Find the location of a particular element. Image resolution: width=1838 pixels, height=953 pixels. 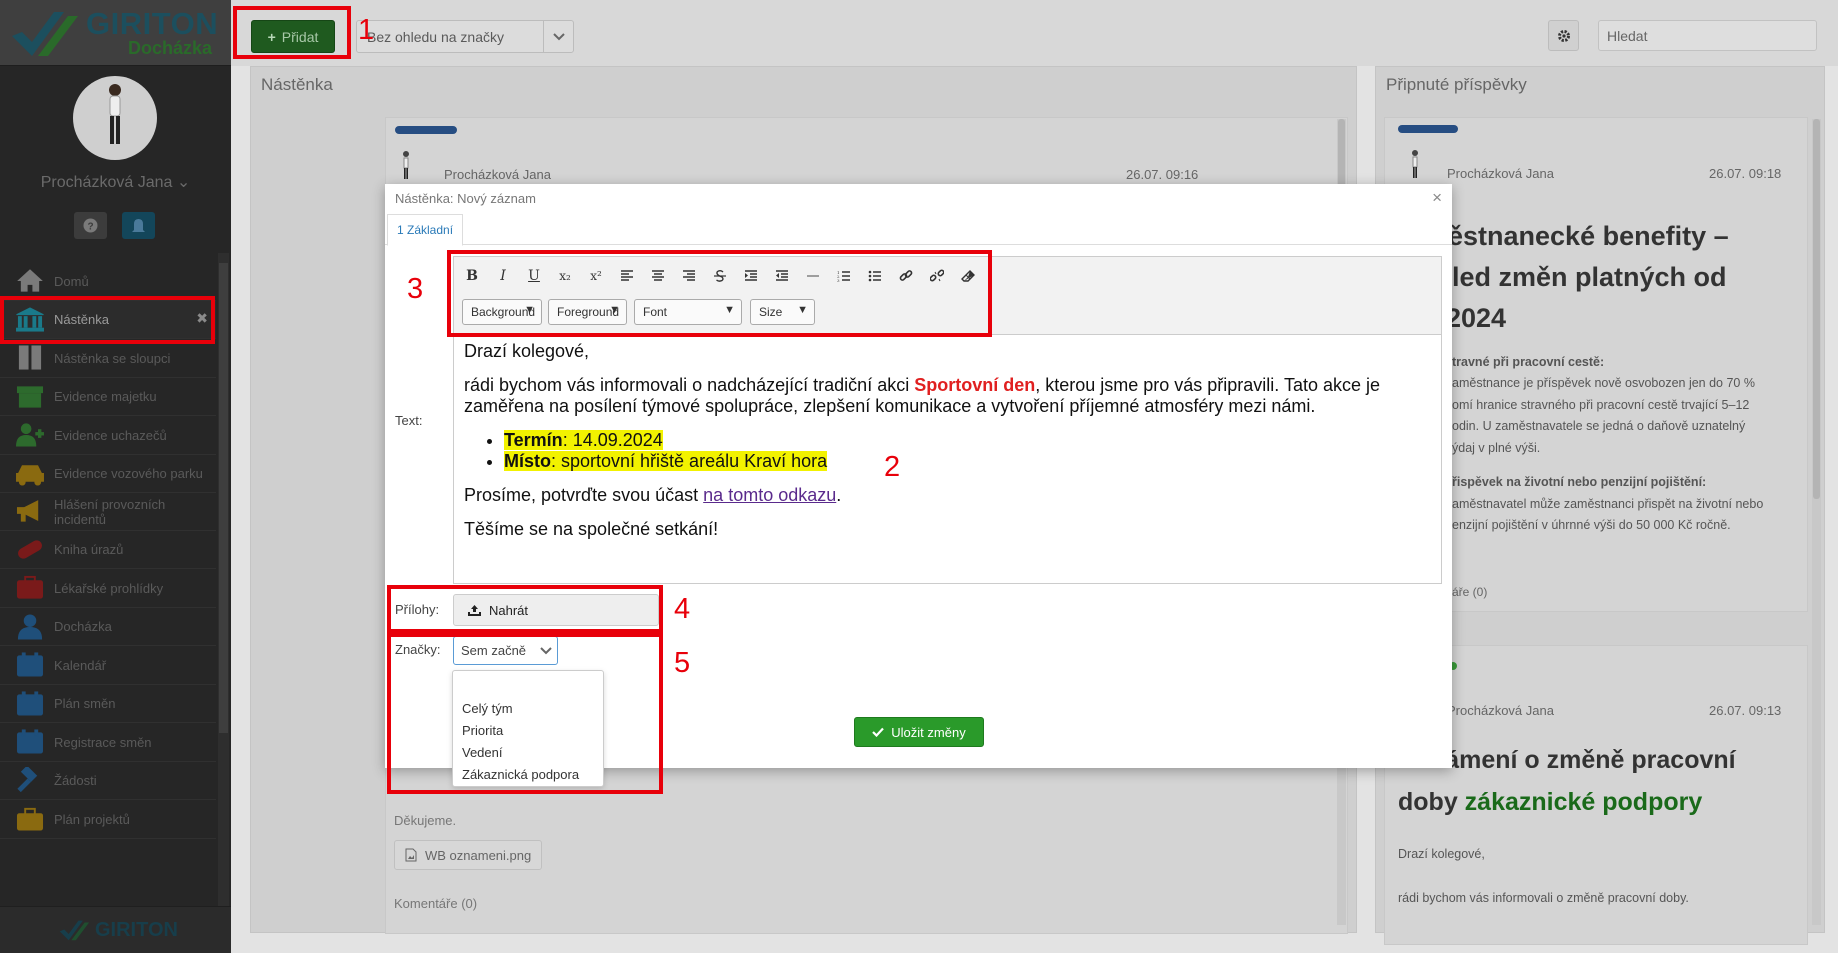

save-button: Uložit změny is located at coordinates (919, 732).